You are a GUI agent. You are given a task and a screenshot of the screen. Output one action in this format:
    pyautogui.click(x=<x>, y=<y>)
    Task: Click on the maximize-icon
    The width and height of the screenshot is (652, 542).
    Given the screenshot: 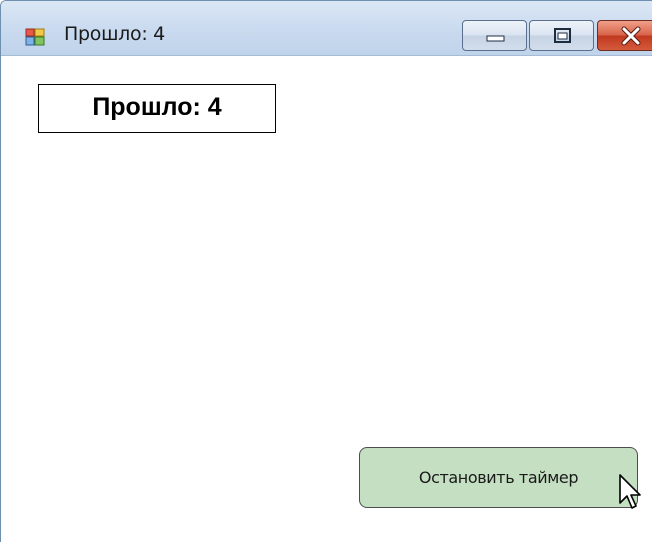 What is the action you would take?
    pyautogui.click(x=561, y=35)
    